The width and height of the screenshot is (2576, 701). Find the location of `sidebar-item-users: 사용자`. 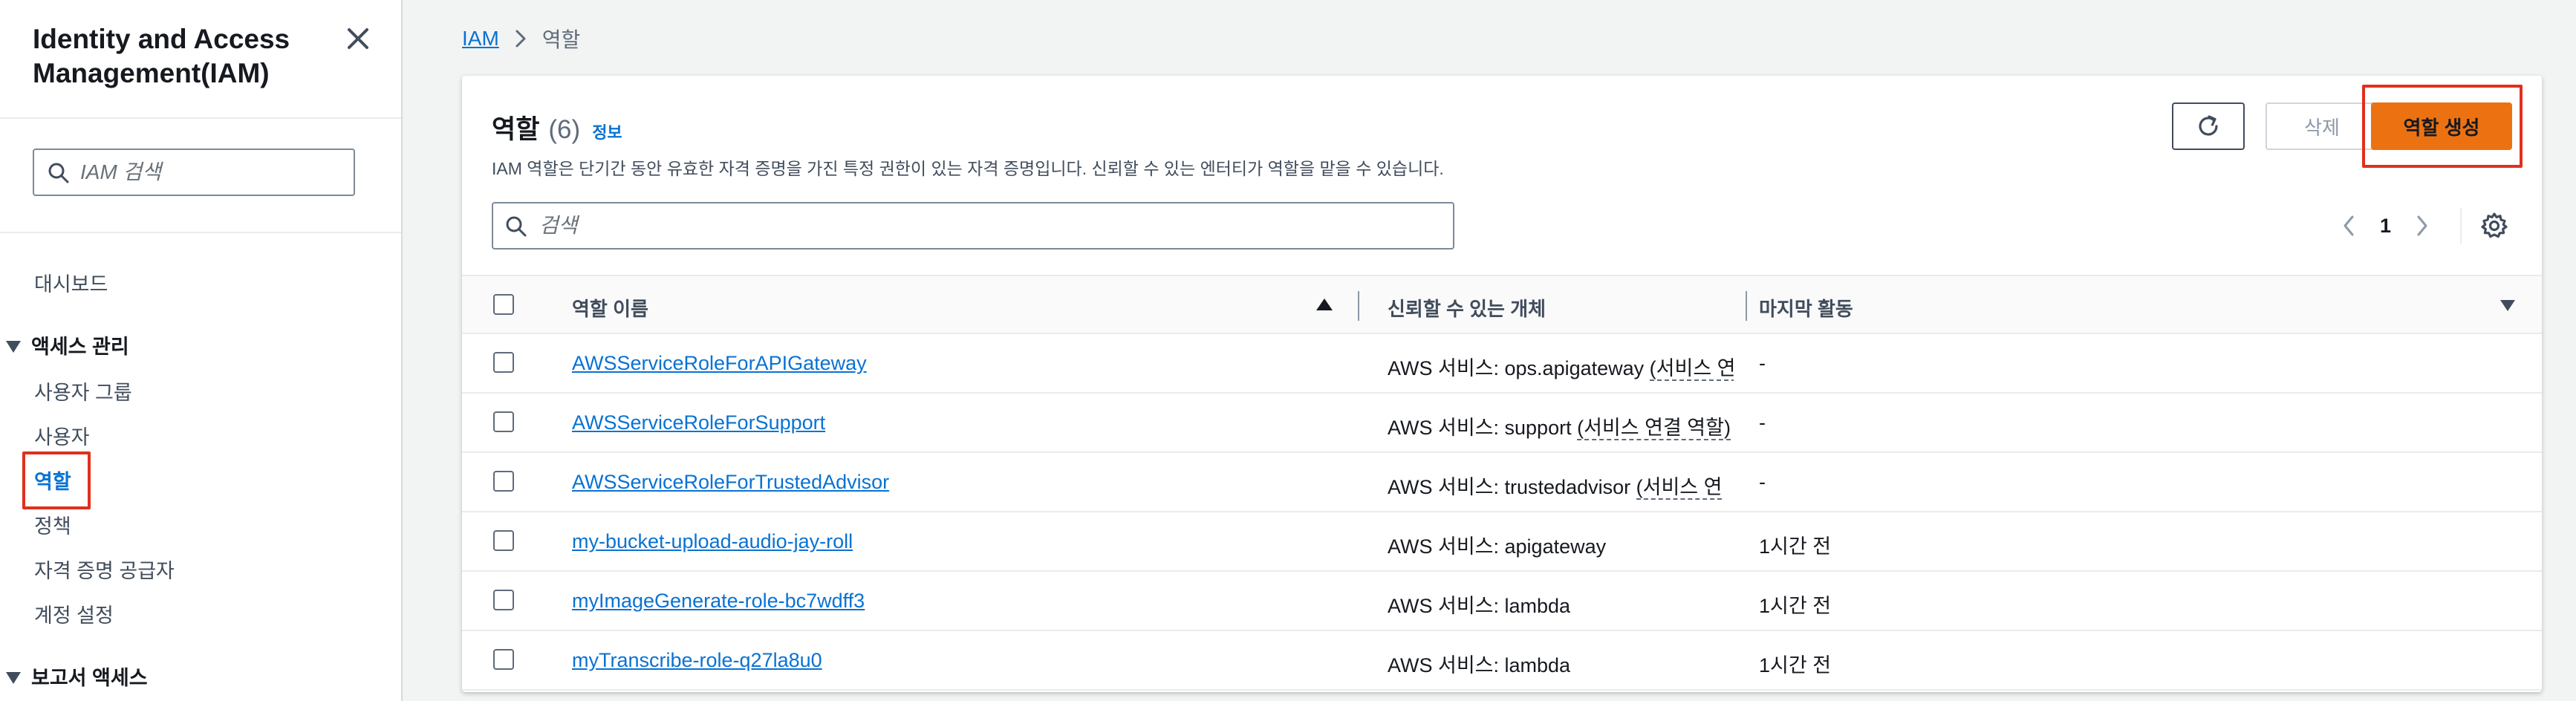

sidebar-item-users: 사용자 is located at coordinates (62, 437).